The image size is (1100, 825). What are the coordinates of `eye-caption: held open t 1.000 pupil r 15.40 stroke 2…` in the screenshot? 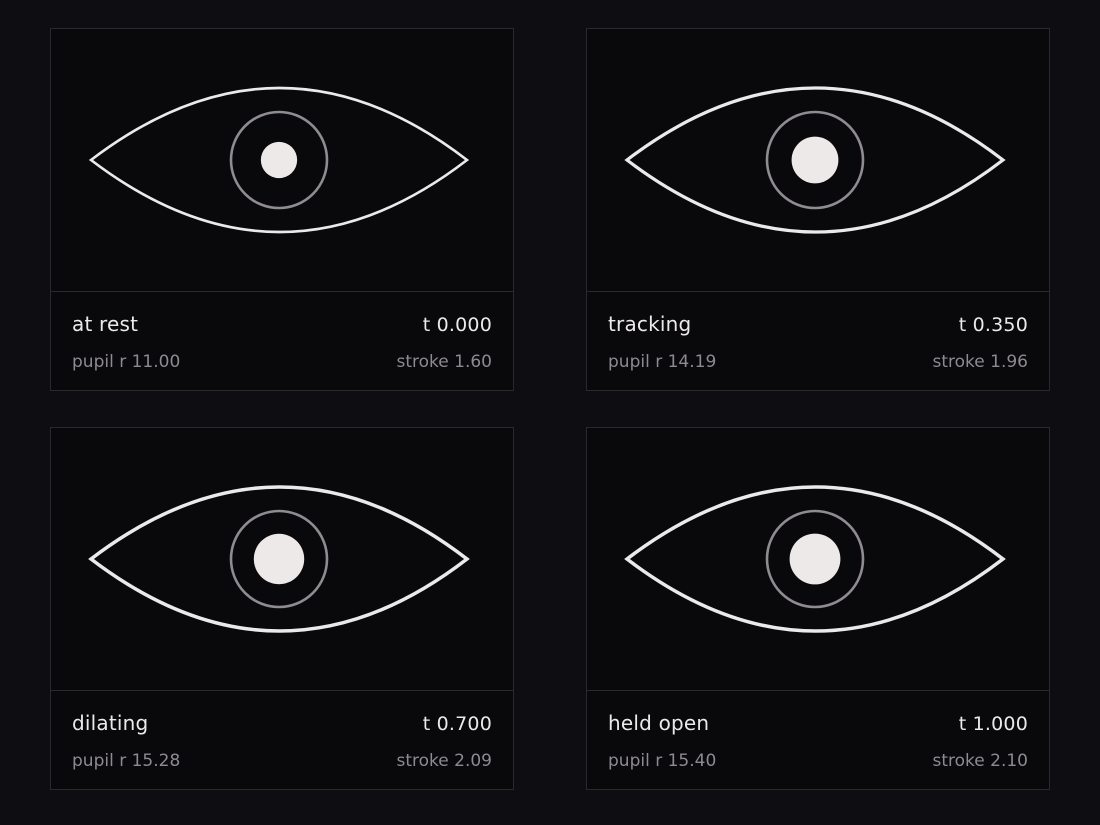 It's located at (818, 739).